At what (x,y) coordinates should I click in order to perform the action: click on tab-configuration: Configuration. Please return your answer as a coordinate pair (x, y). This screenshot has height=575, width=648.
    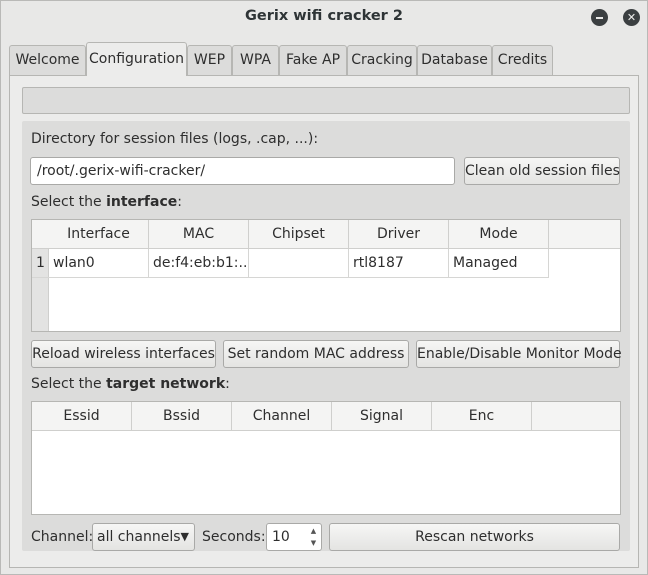
    Looking at the image, I should click on (136, 59).